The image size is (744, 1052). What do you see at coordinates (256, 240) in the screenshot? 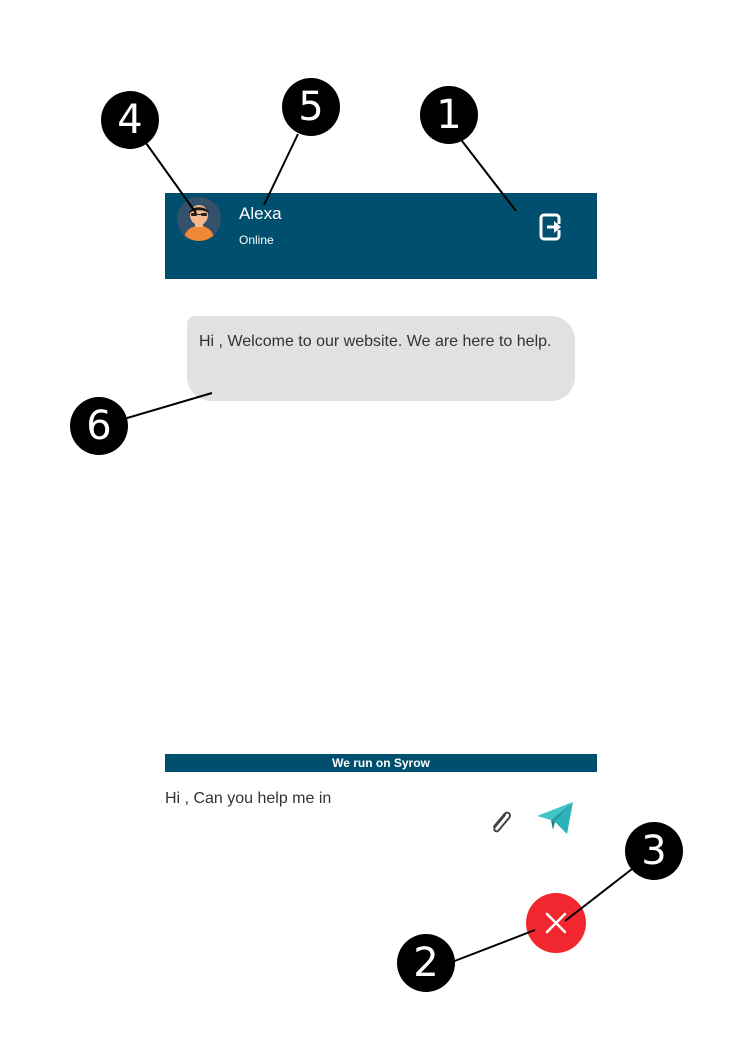
I see `agent-status: Online` at bounding box center [256, 240].